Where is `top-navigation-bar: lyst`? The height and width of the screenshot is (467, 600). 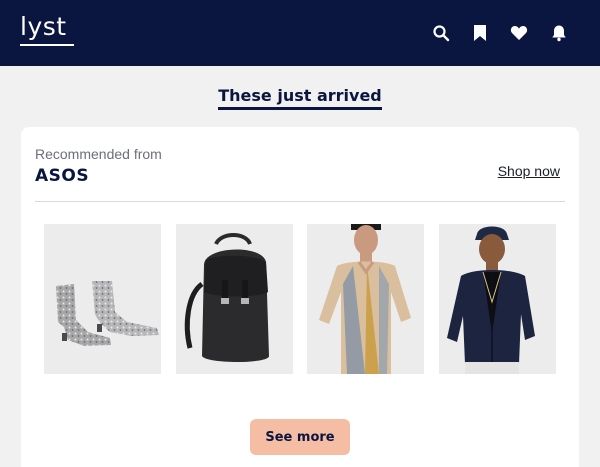
top-navigation-bar: lyst is located at coordinates (300, 33).